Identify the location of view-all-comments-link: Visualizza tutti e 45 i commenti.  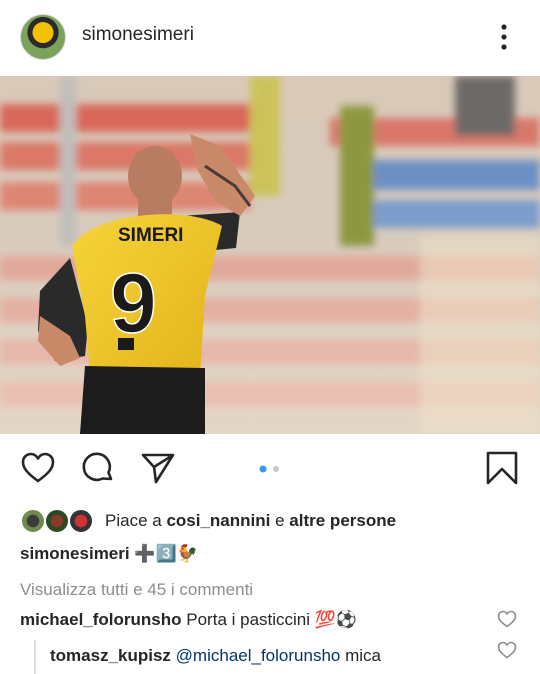
(136, 590).